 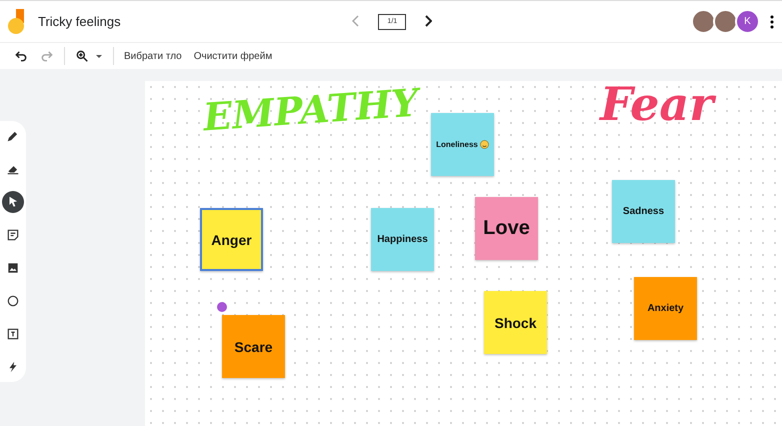 What do you see at coordinates (457, 144) in the screenshot?
I see `note-text: Loneliness` at bounding box center [457, 144].